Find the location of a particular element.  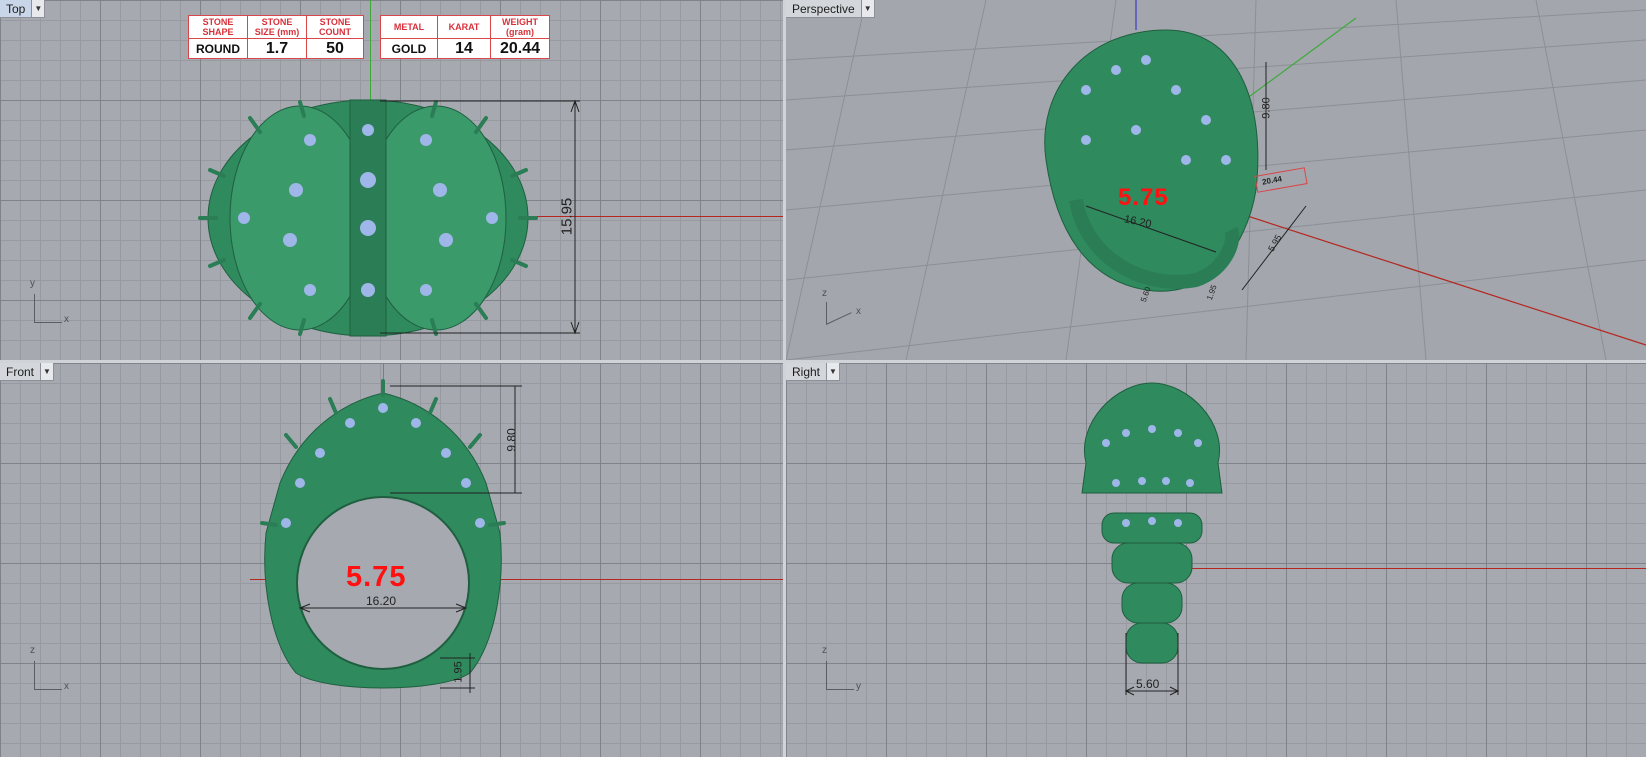

viewport-tab-perspective: Perspective ▼ is located at coordinates (830, 9).